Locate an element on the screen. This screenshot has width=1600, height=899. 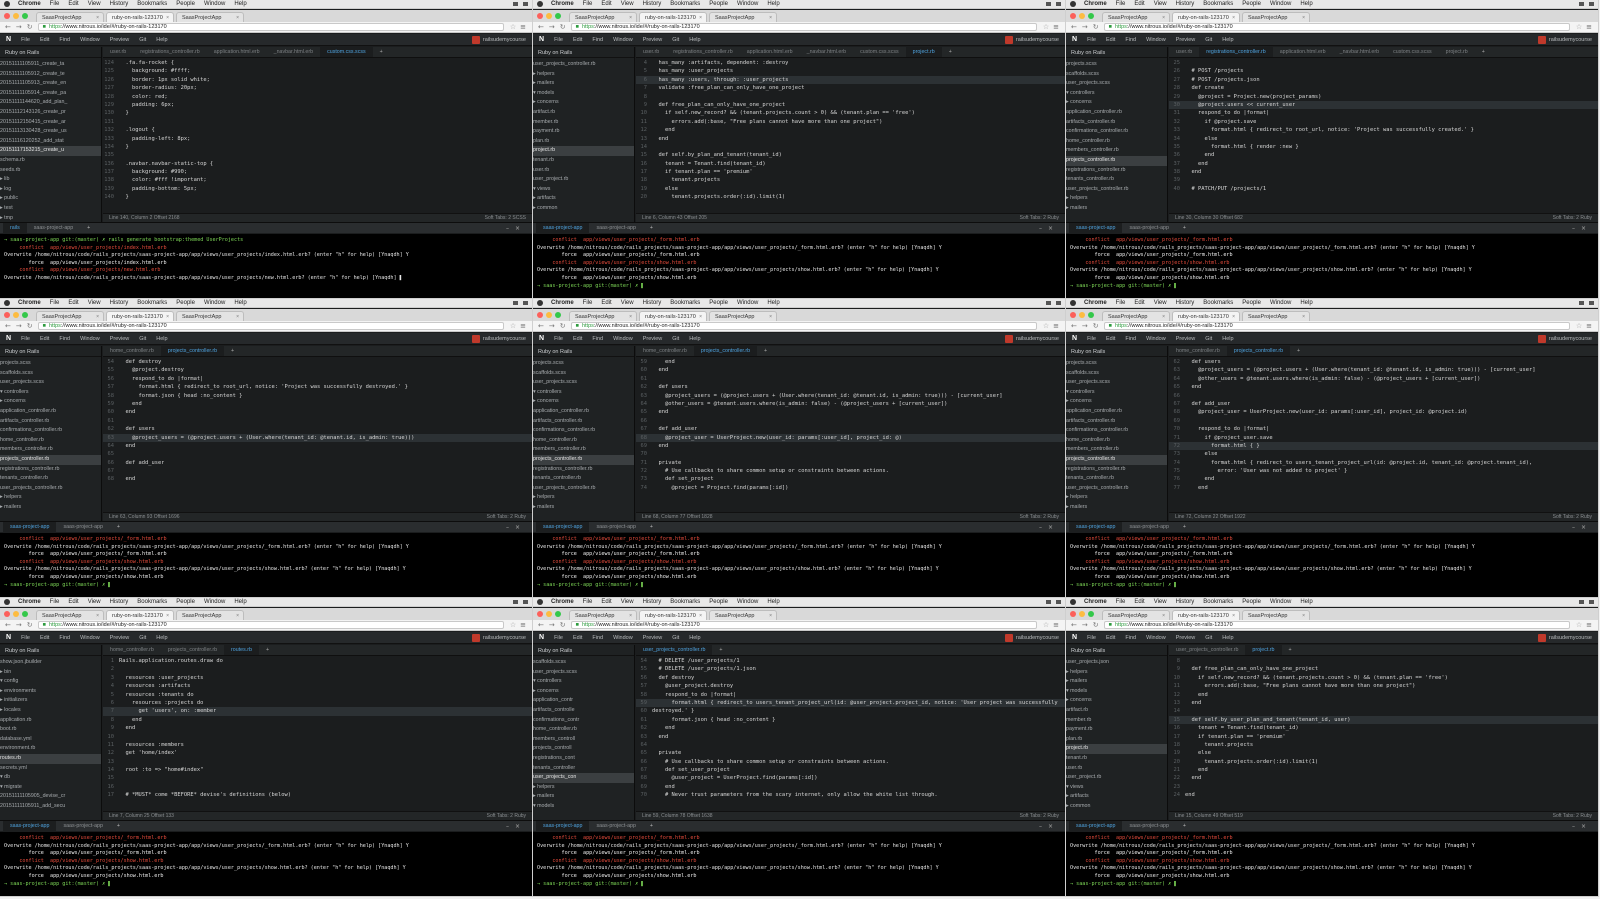
mac-menu-item: People is located at coordinates (718, 4).